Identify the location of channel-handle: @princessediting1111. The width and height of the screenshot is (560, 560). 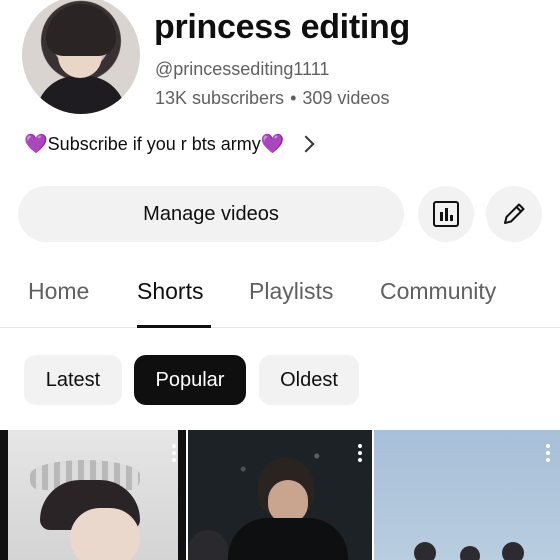
(242, 69).